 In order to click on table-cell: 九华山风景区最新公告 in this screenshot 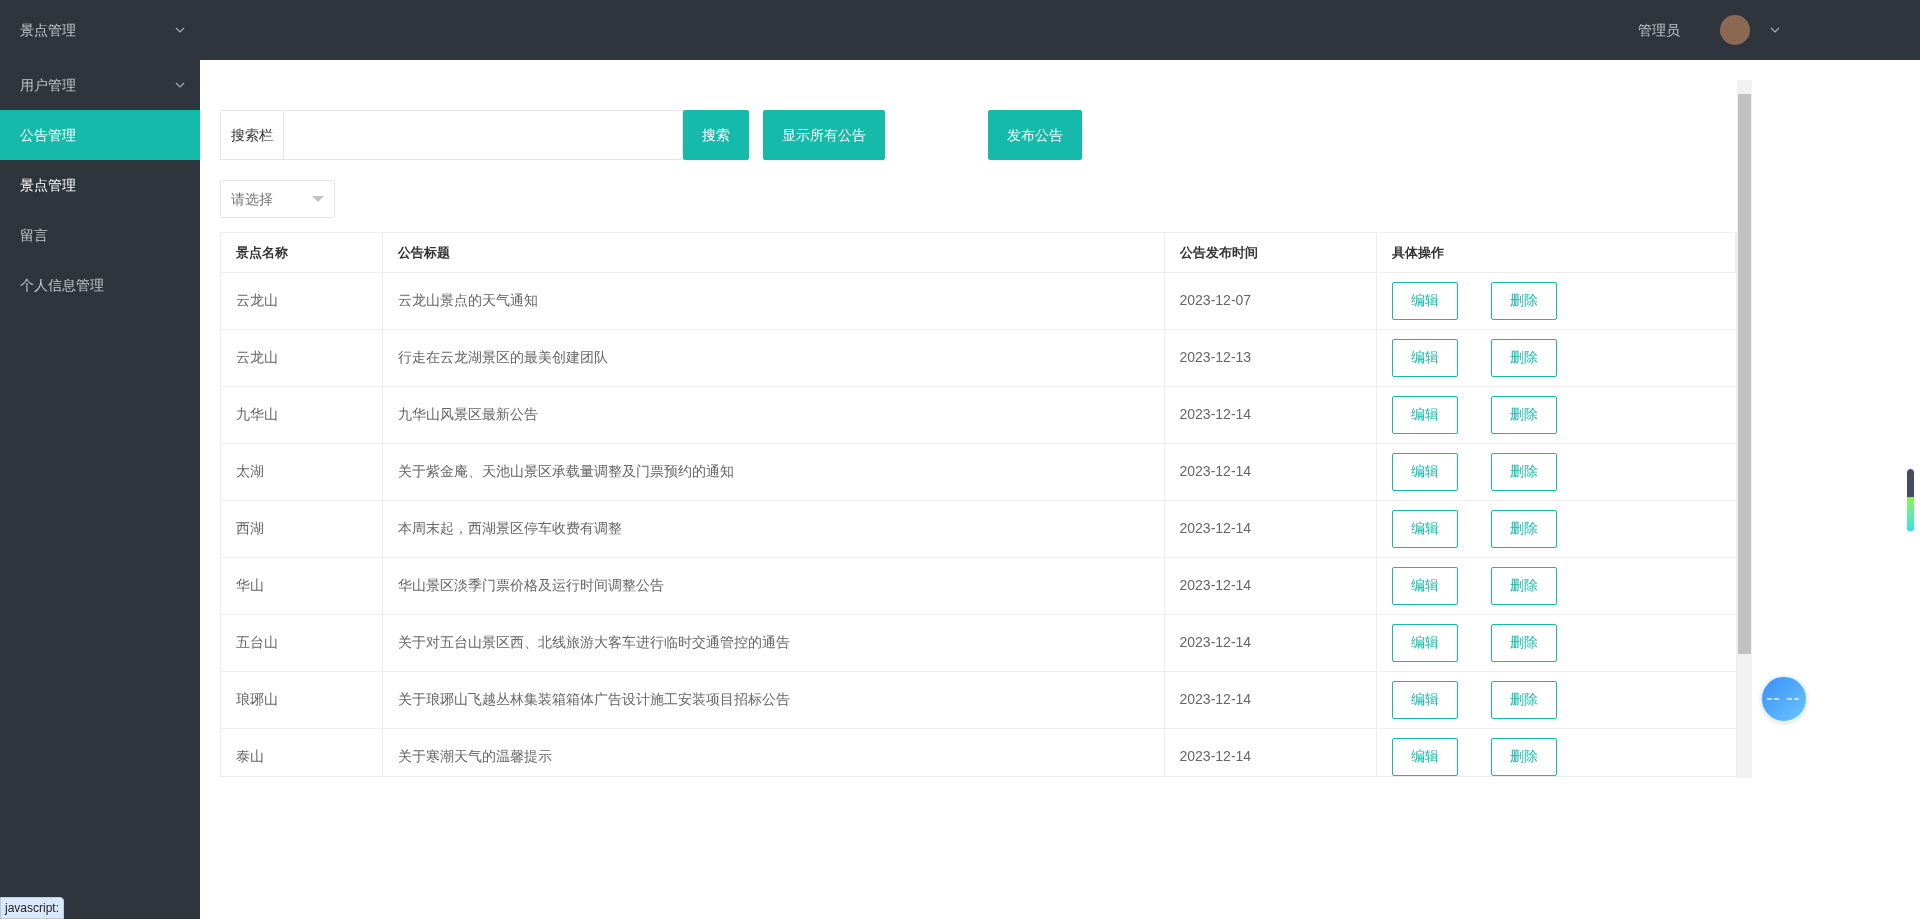, I will do `click(773, 414)`.